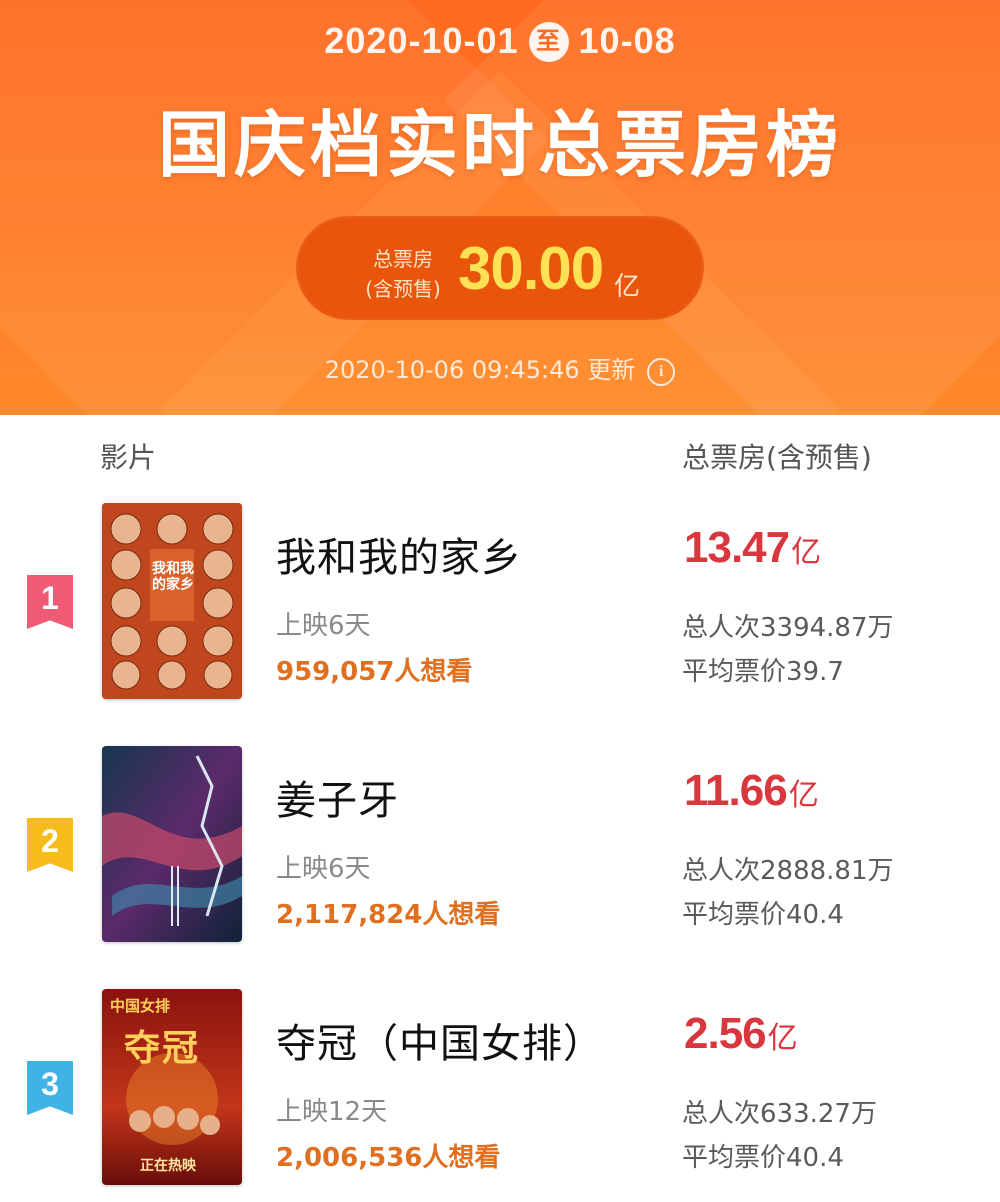  Describe the element at coordinates (777, 457) in the screenshot. I see `column-header-box-office: 总票房(含预售)` at that location.